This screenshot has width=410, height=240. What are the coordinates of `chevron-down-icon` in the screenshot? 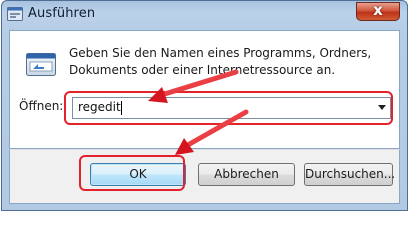 It's located at (382, 107).